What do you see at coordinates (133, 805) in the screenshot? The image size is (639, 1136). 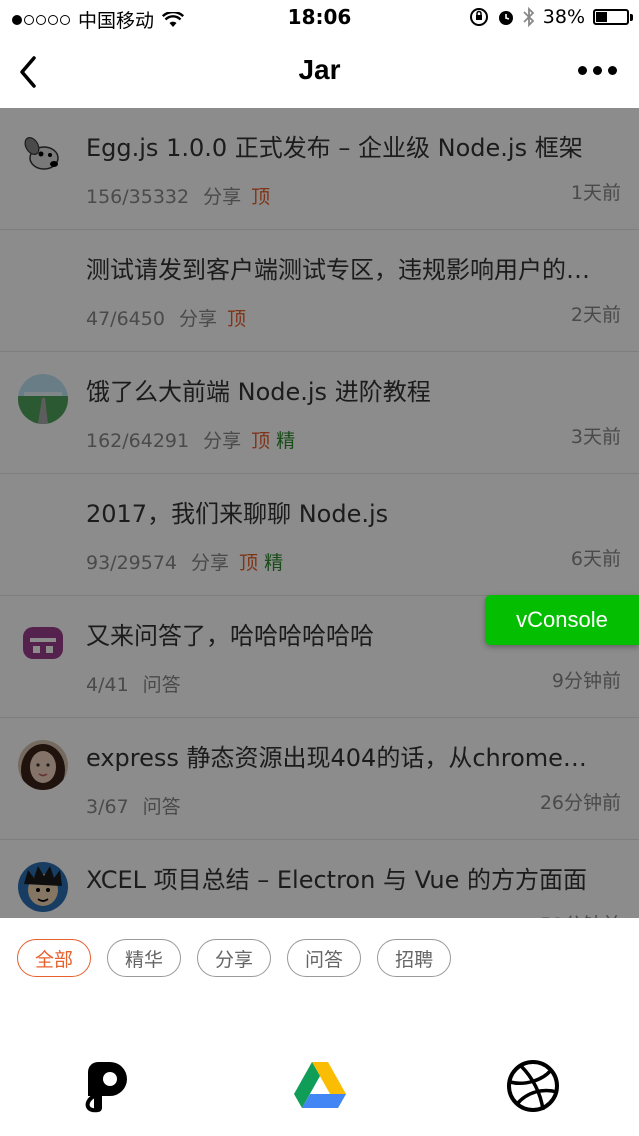 I see `topic-meta: 3/67 问答` at bounding box center [133, 805].